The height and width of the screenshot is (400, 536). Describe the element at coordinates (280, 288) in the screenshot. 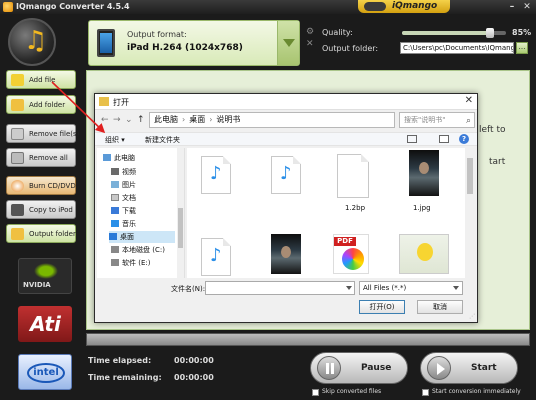

I see `file-name-input` at that location.